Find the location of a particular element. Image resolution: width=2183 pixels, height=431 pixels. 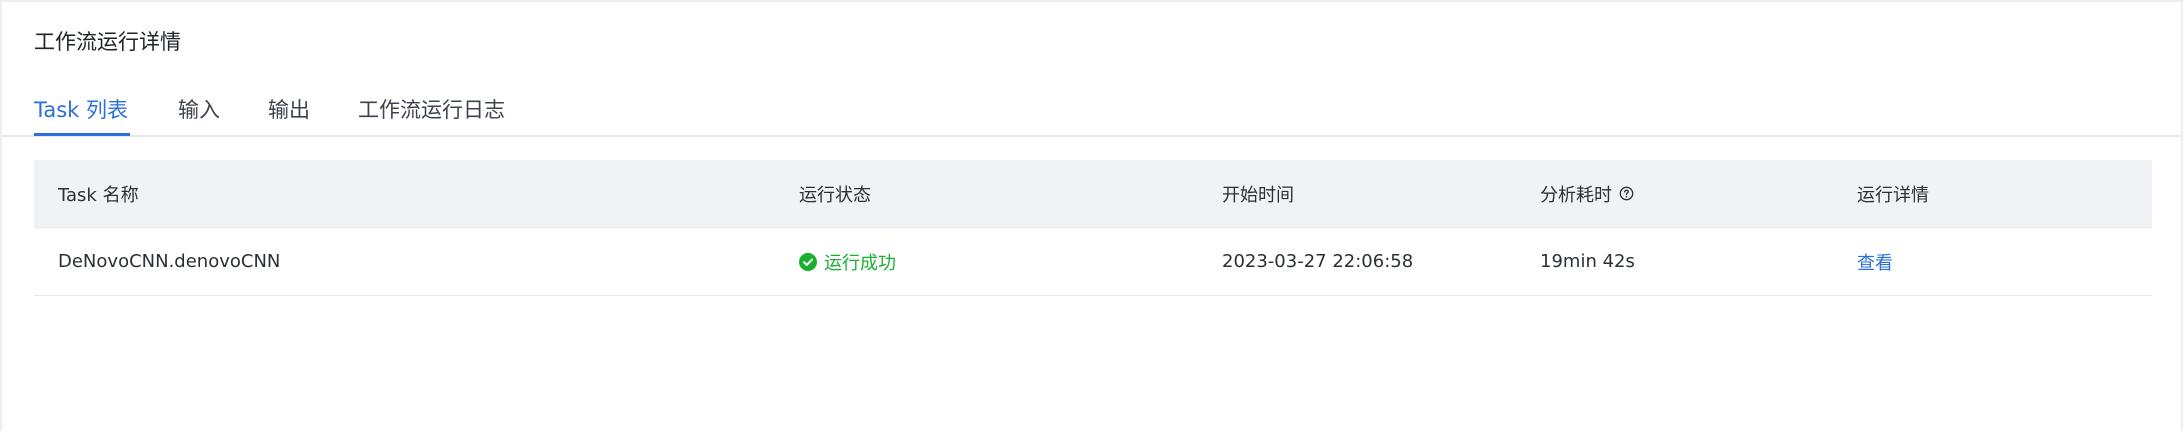

check-circle-icon is located at coordinates (808, 261).